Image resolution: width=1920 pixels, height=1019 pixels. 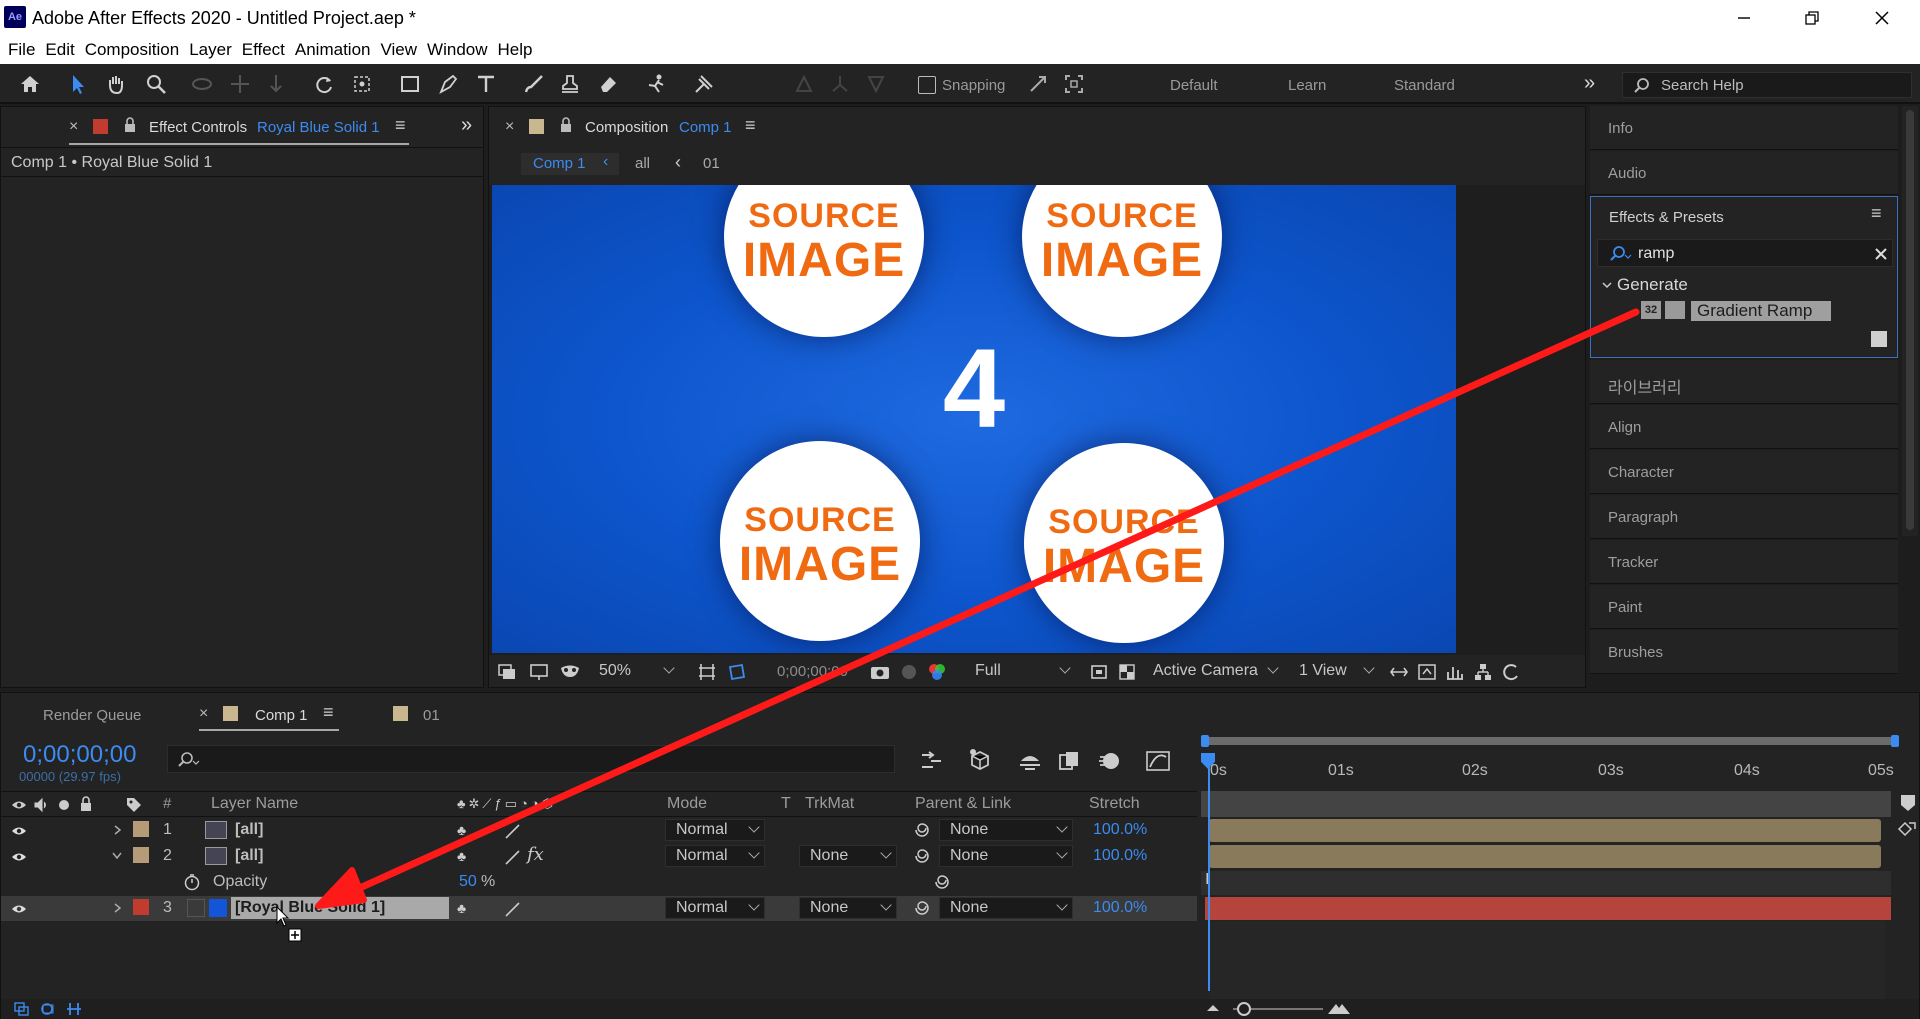 What do you see at coordinates (1908, 803) in the screenshot?
I see `composition-marker-bin-icon` at bounding box center [1908, 803].